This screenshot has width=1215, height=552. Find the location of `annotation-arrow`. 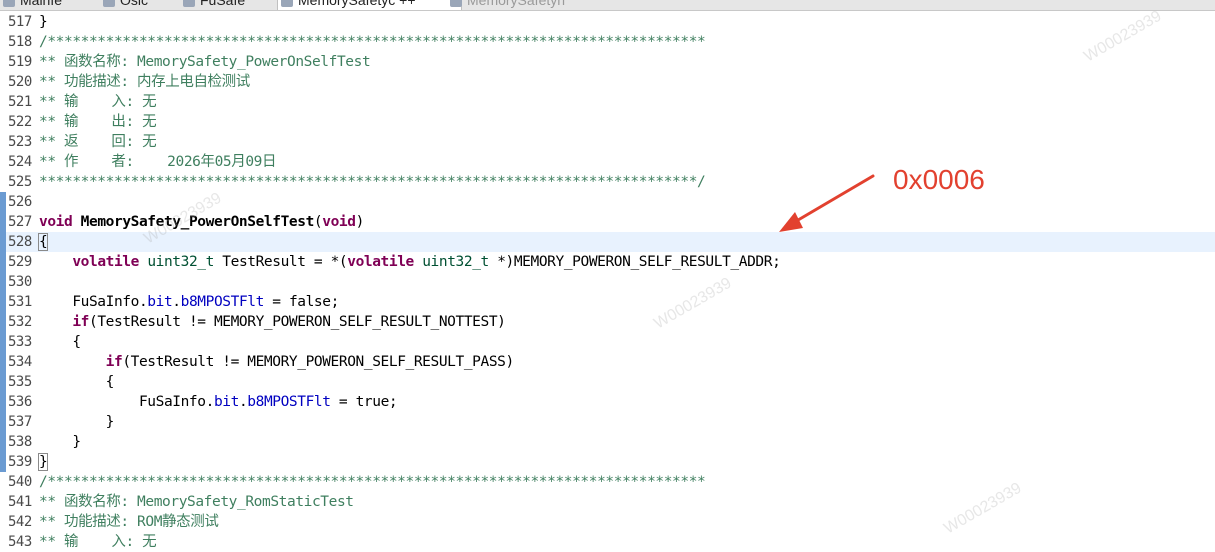

annotation-arrow is located at coordinates (827, 203).